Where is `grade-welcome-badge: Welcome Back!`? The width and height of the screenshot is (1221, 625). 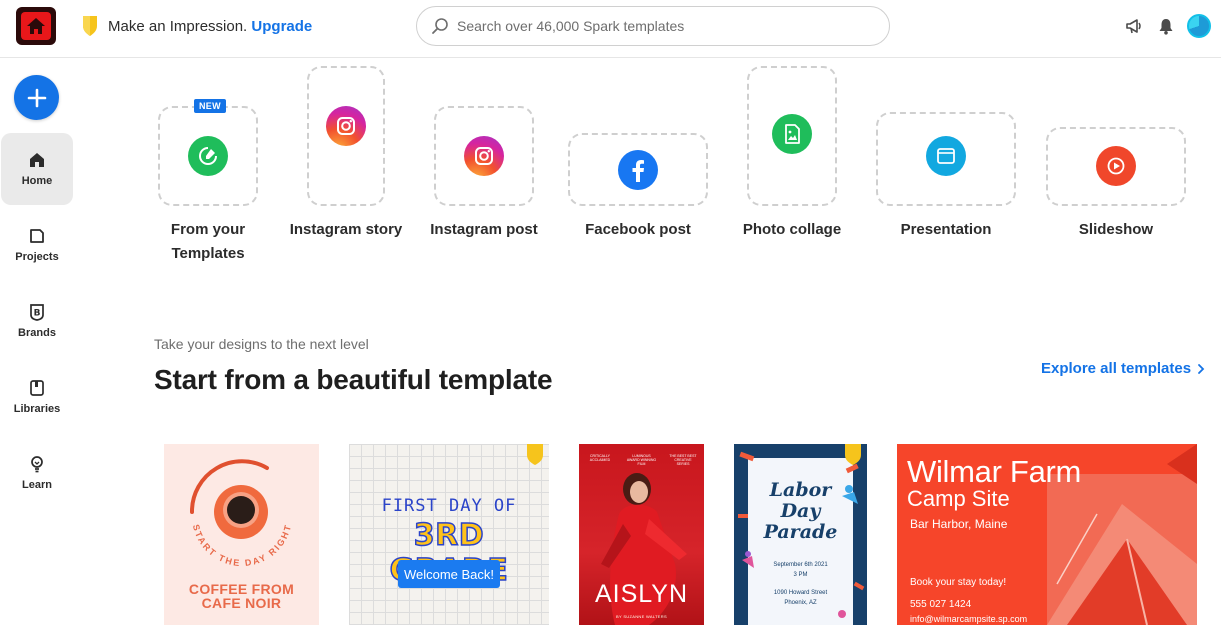
grade-welcome-badge: Welcome Back! is located at coordinates (449, 574).